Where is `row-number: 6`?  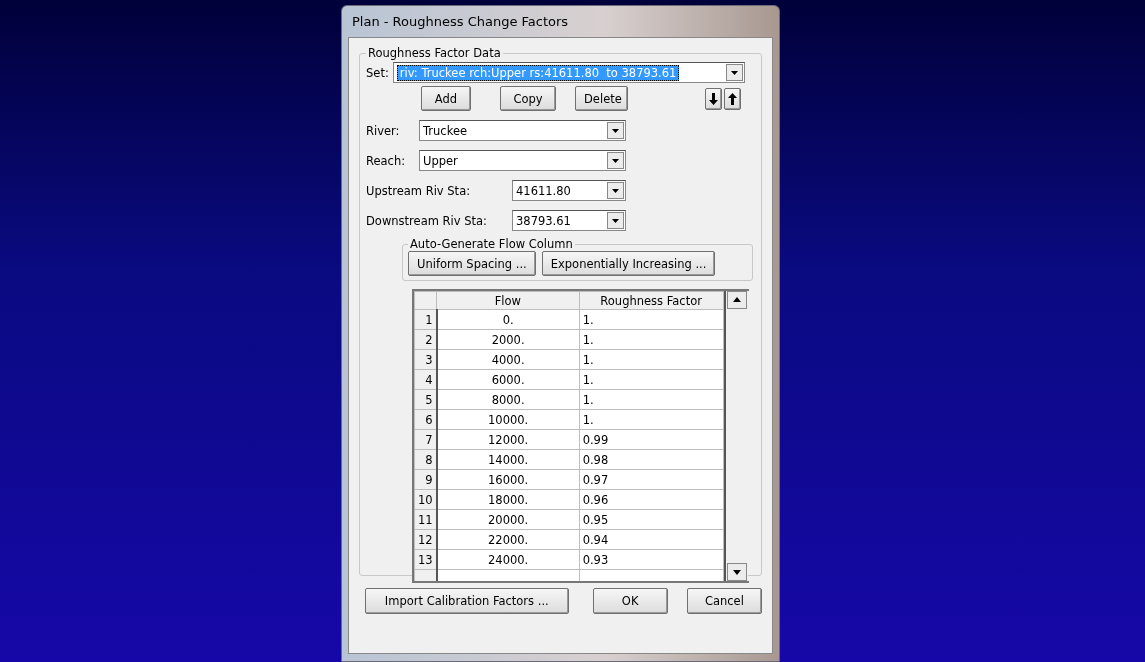 row-number: 6 is located at coordinates (425, 419).